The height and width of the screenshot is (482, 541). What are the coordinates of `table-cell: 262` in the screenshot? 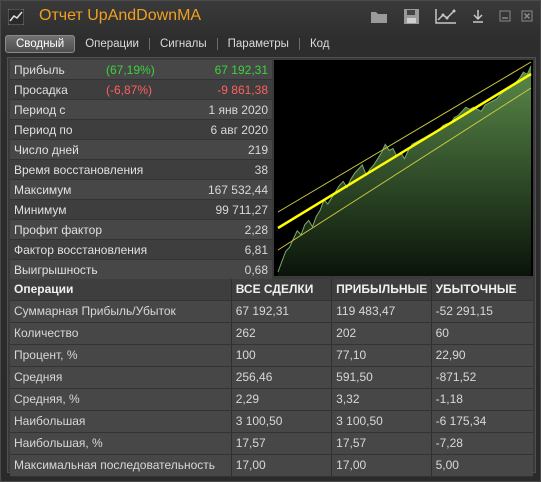 It's located at (282, 333).